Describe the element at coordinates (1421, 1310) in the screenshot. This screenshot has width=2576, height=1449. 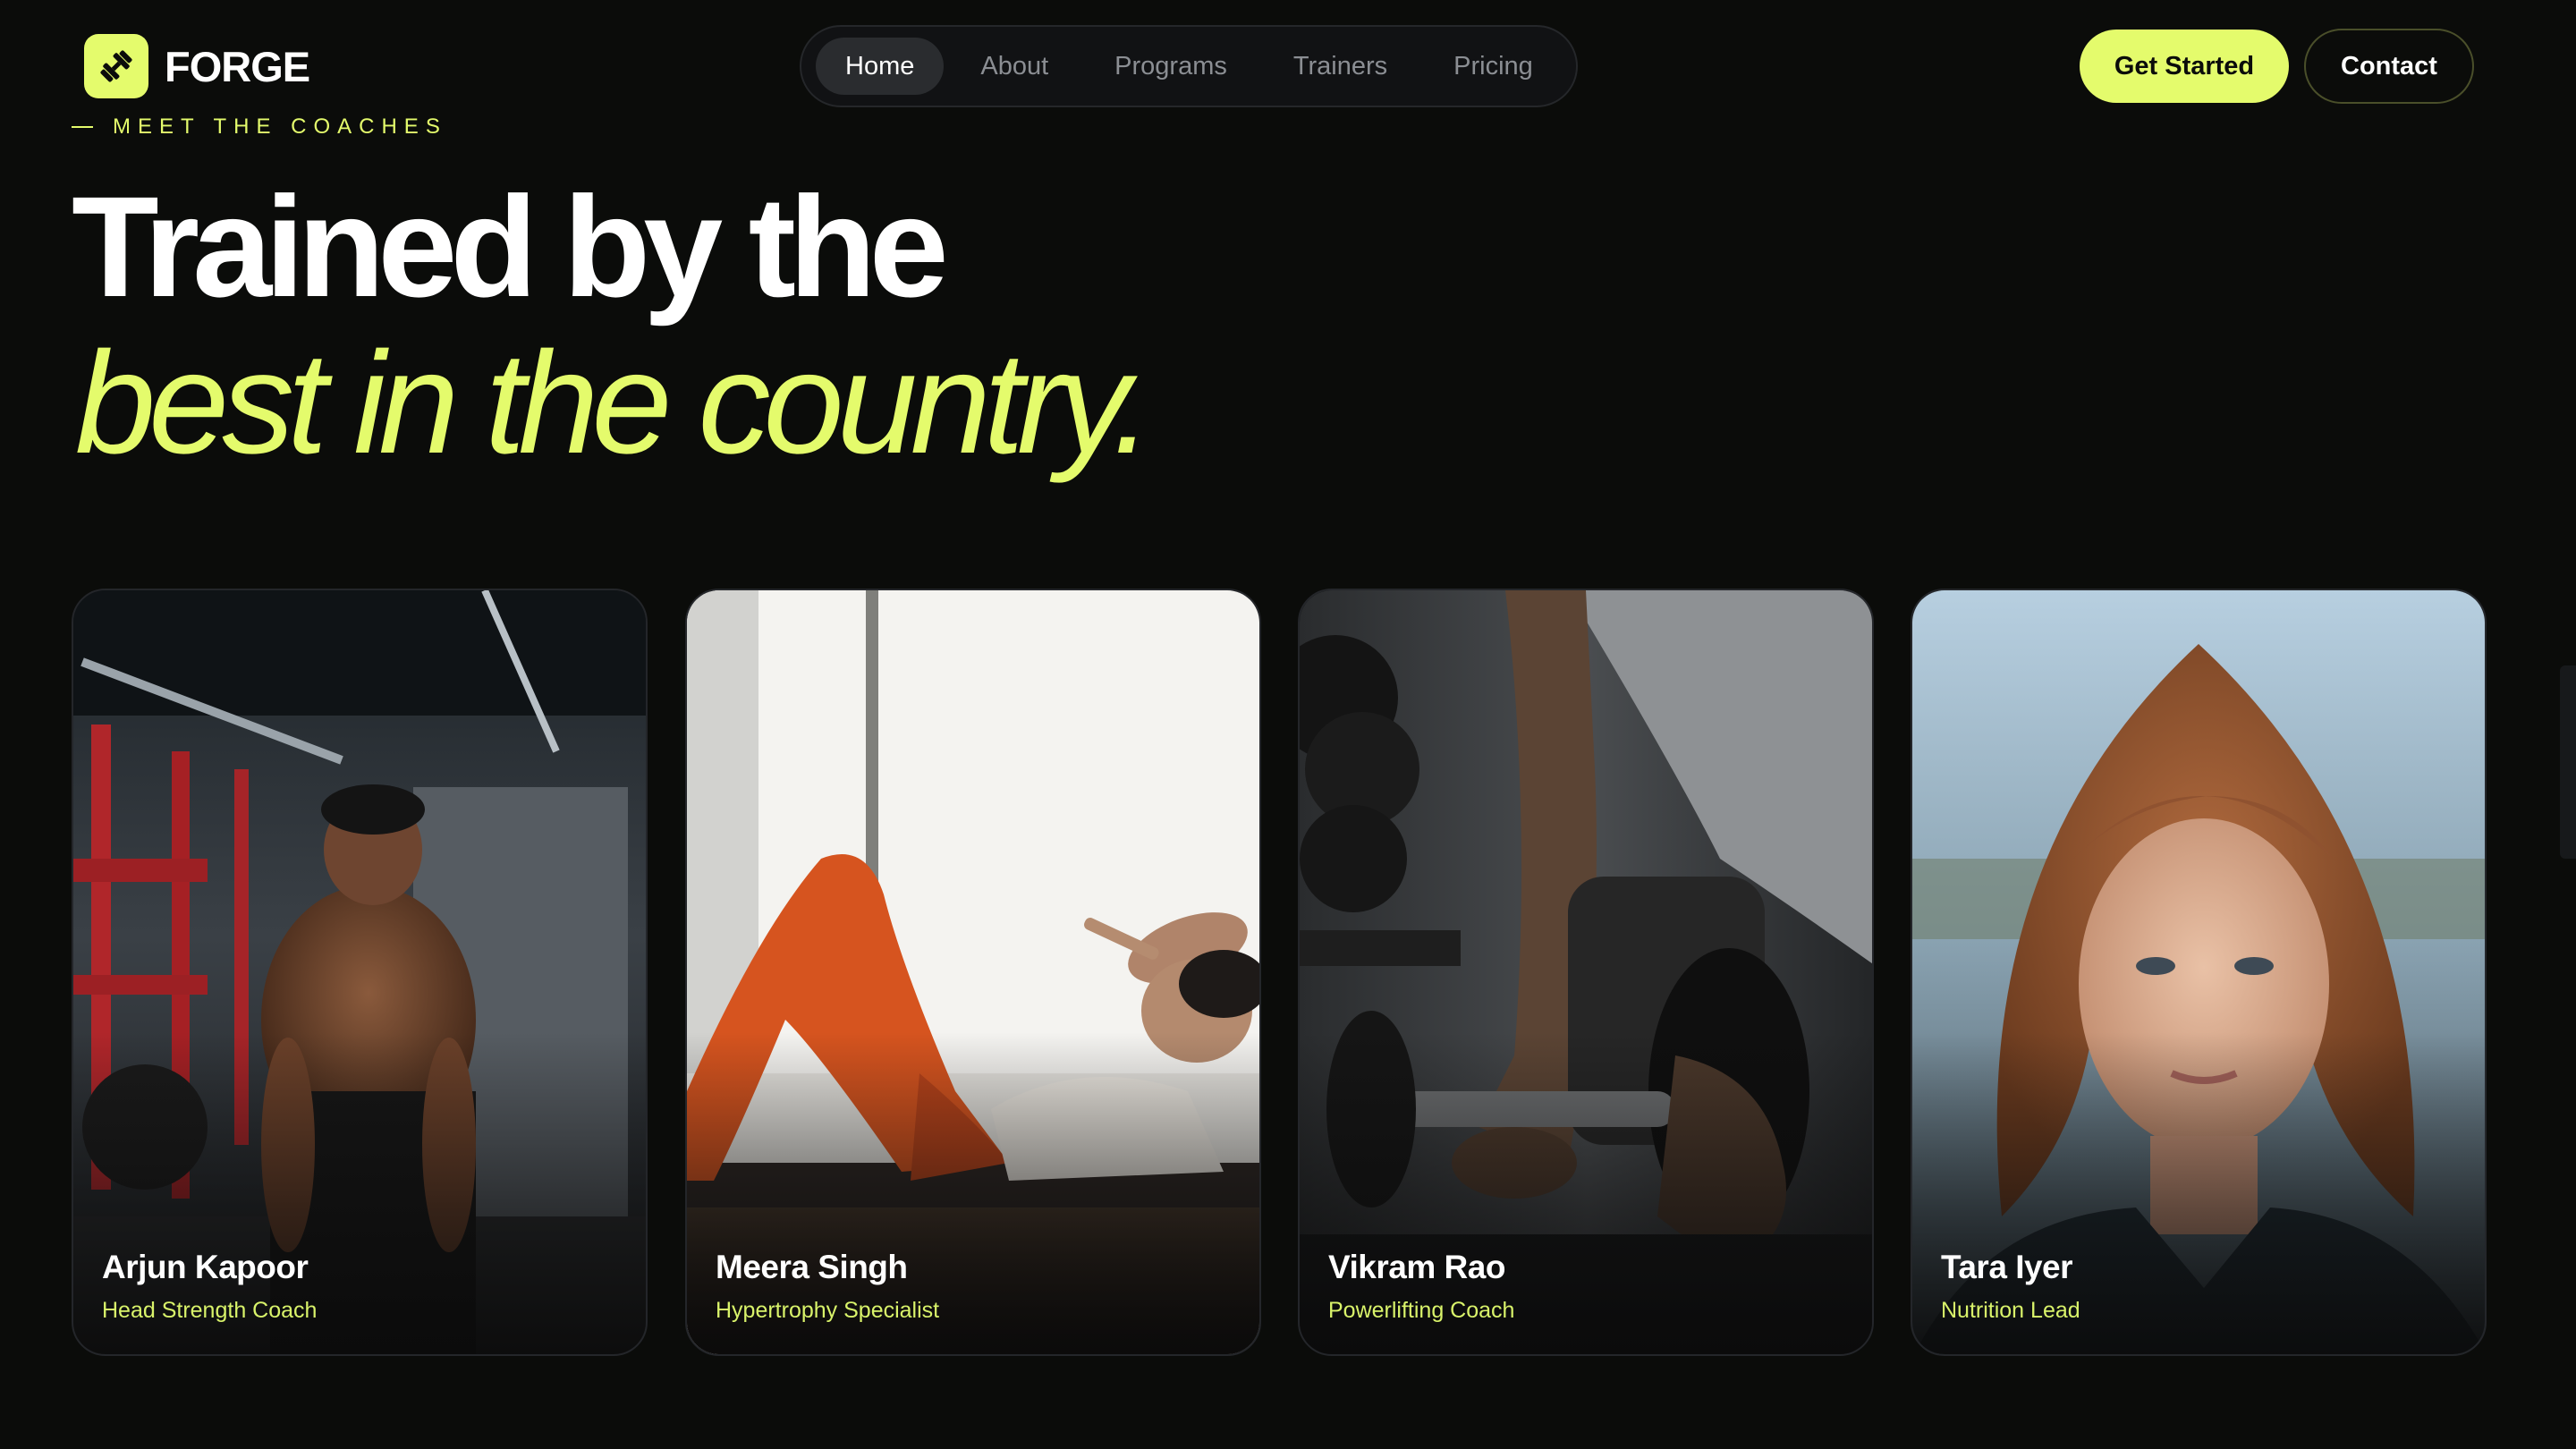
I see `coach-role: Powerlifting Coach` at that location.